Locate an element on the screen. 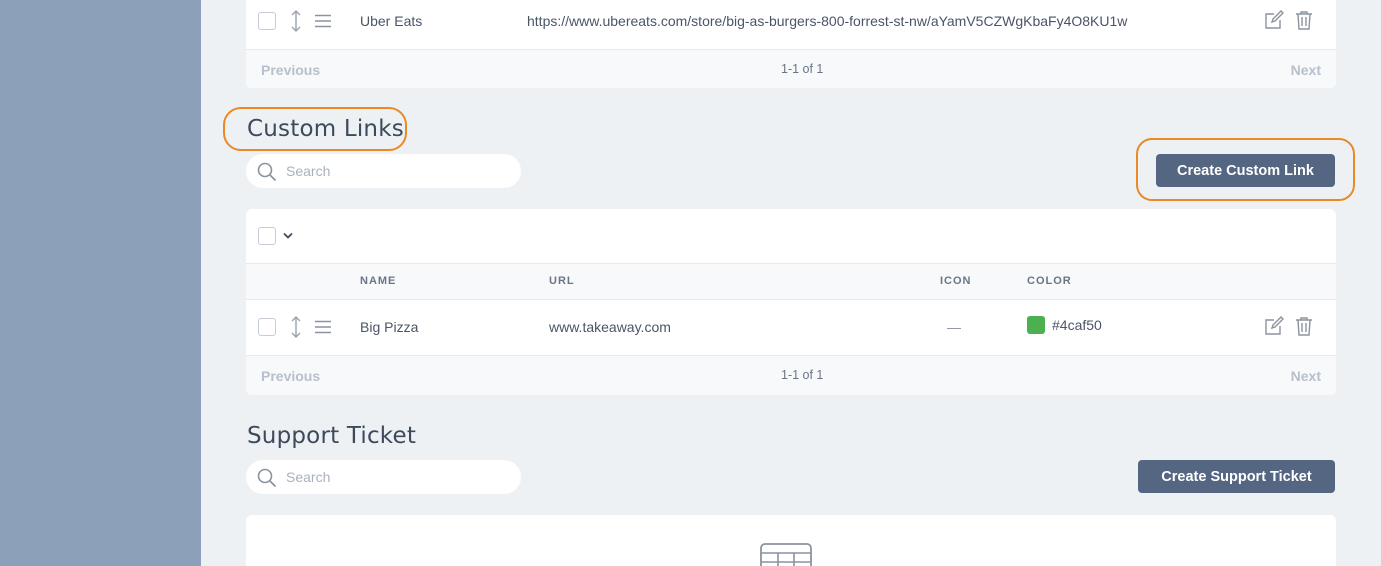  link-color: #4caf50 is located at coordinates (1077, 325).